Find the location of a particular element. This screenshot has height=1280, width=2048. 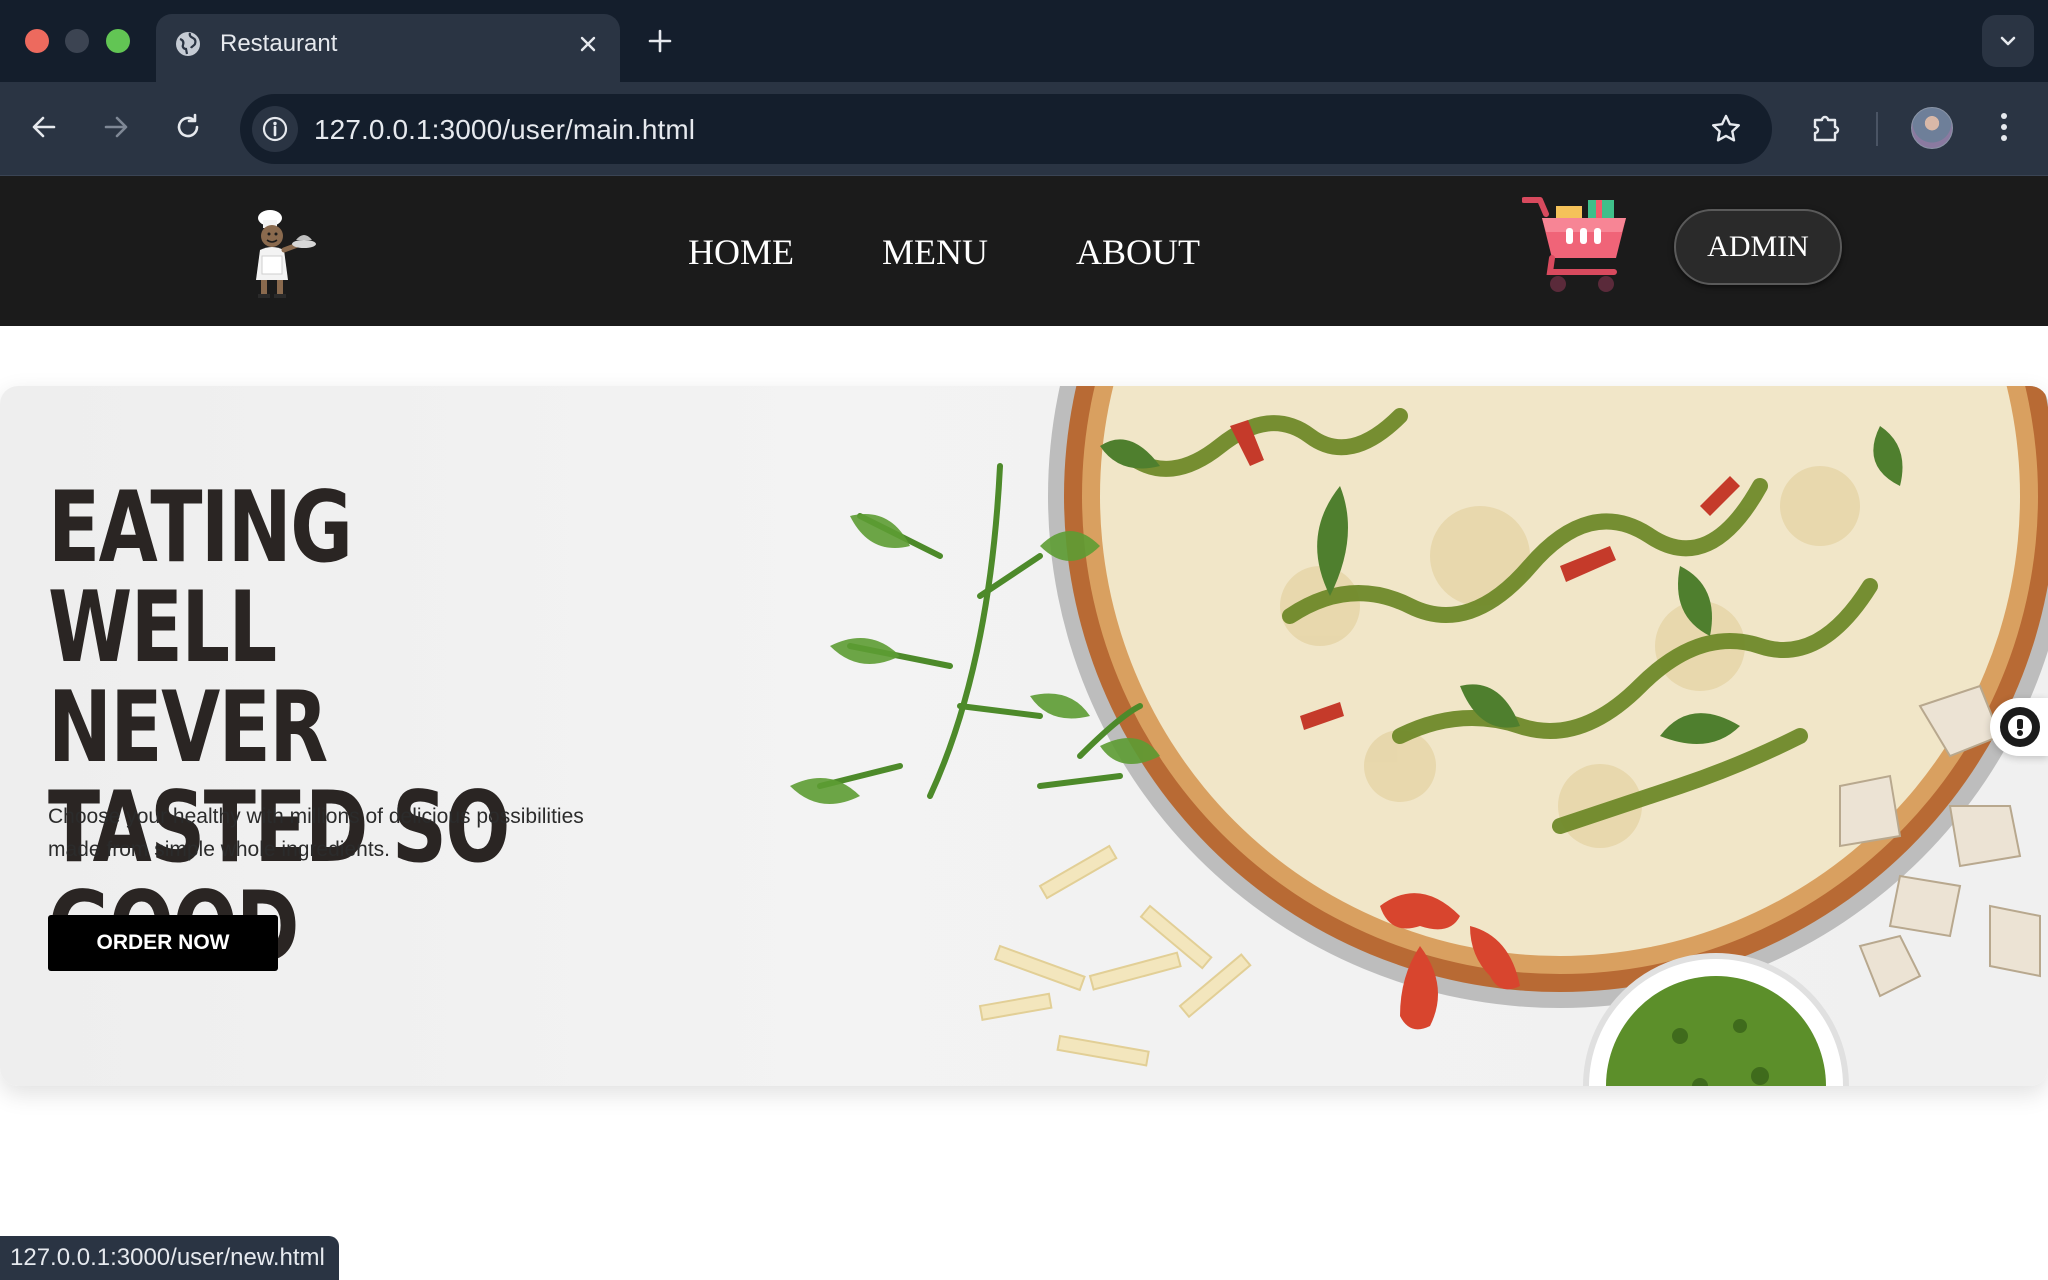

close-icon is located at coordinates (588, 44).